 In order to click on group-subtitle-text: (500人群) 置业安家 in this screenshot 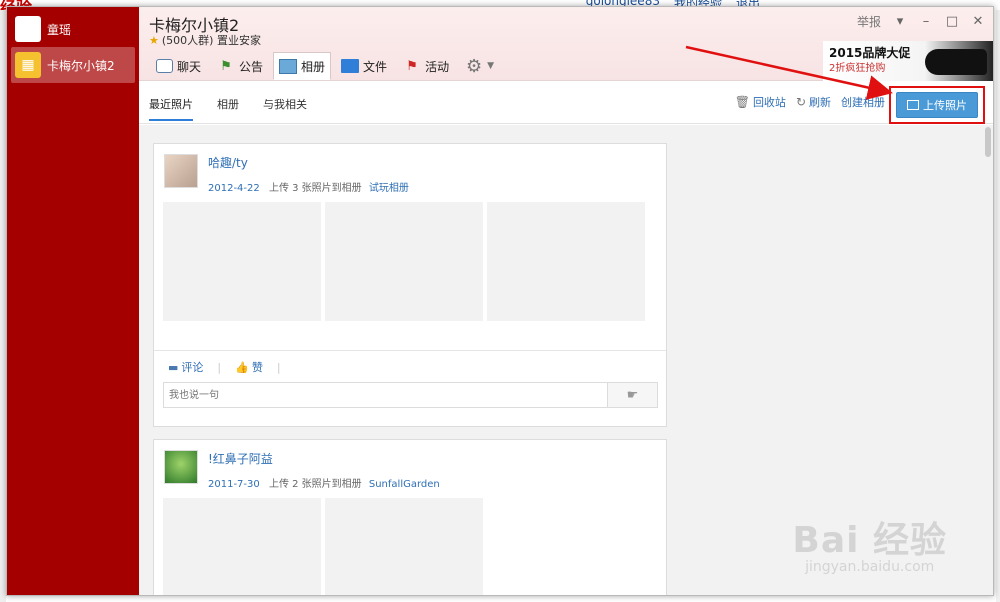, I will do `click(211, 40)`.